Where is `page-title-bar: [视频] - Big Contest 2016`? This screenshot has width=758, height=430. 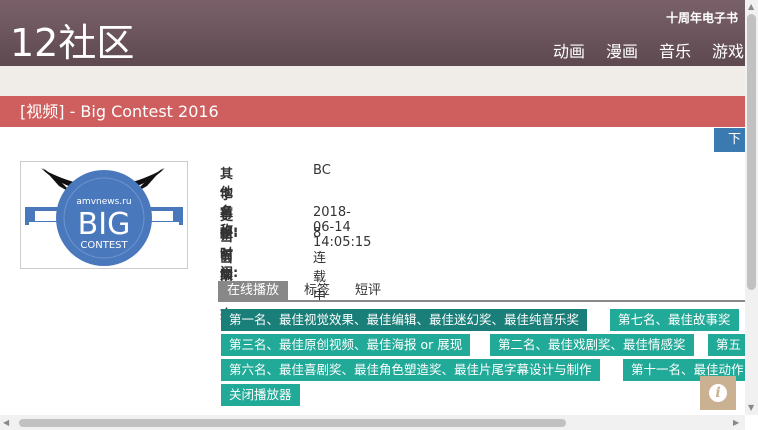
page-title-bar: [视频] - Big Contest 2016 is located at coordinates (372, 111).